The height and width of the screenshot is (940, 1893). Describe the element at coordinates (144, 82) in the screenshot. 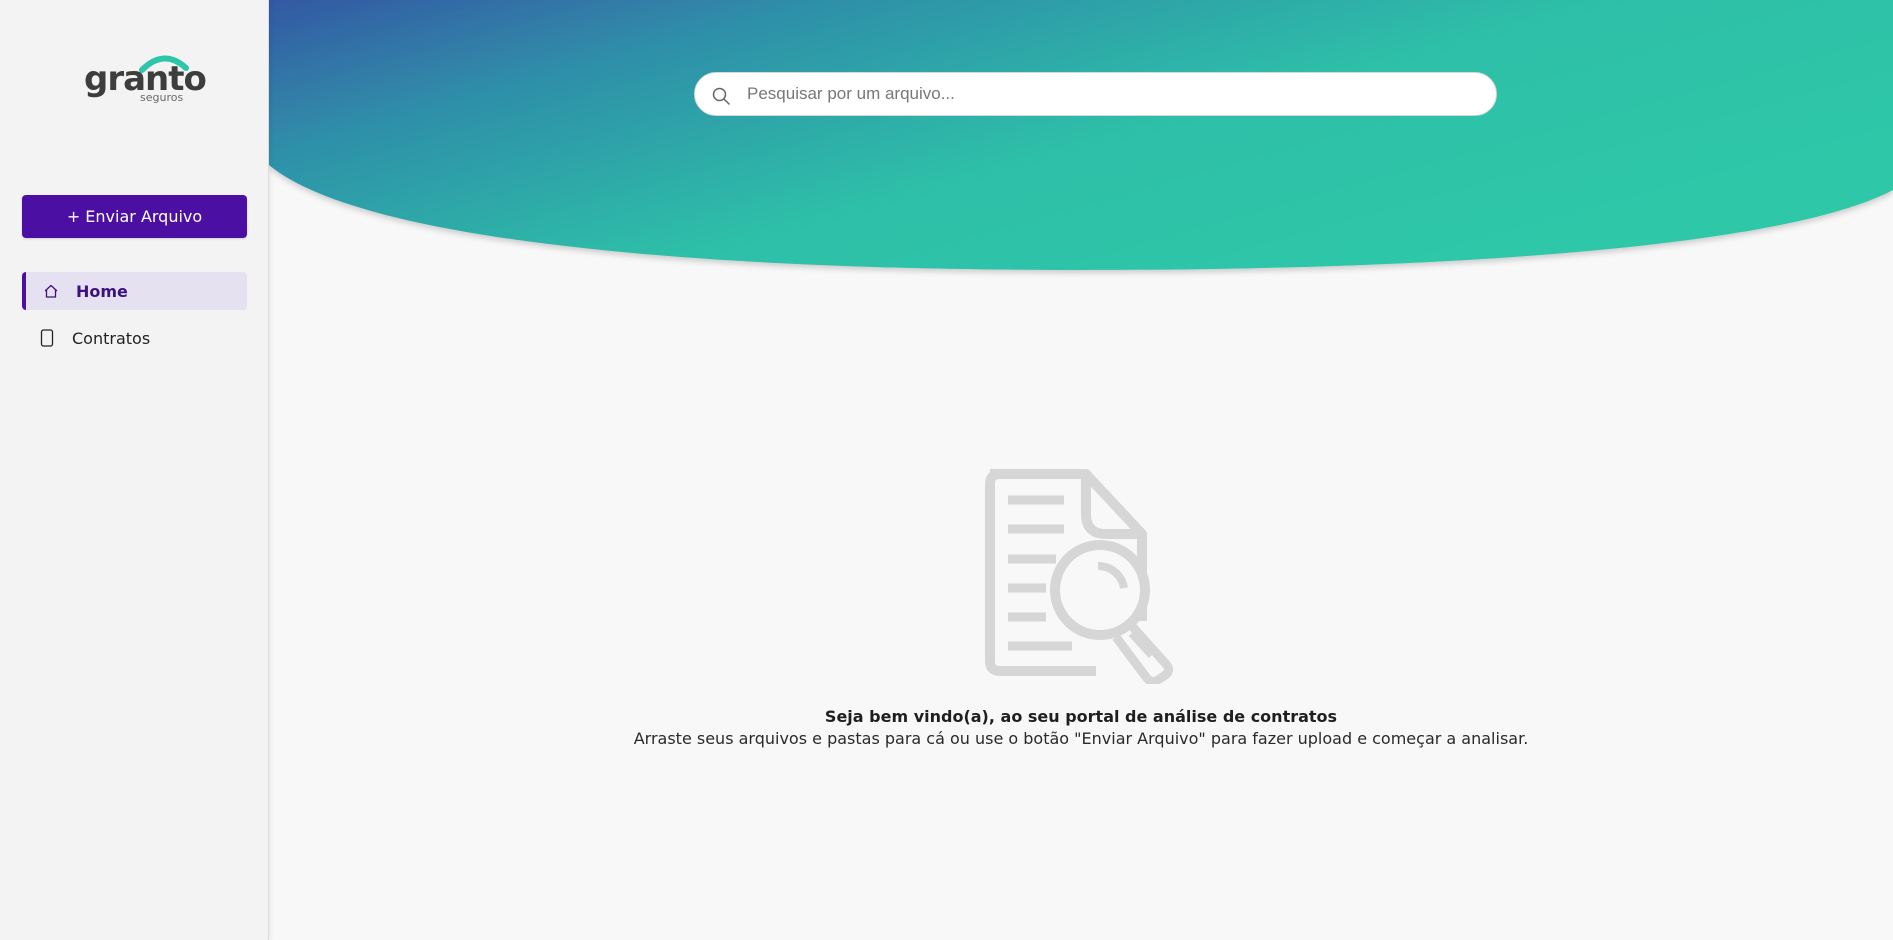

I see `granto-logo: granto seguros` at that location.